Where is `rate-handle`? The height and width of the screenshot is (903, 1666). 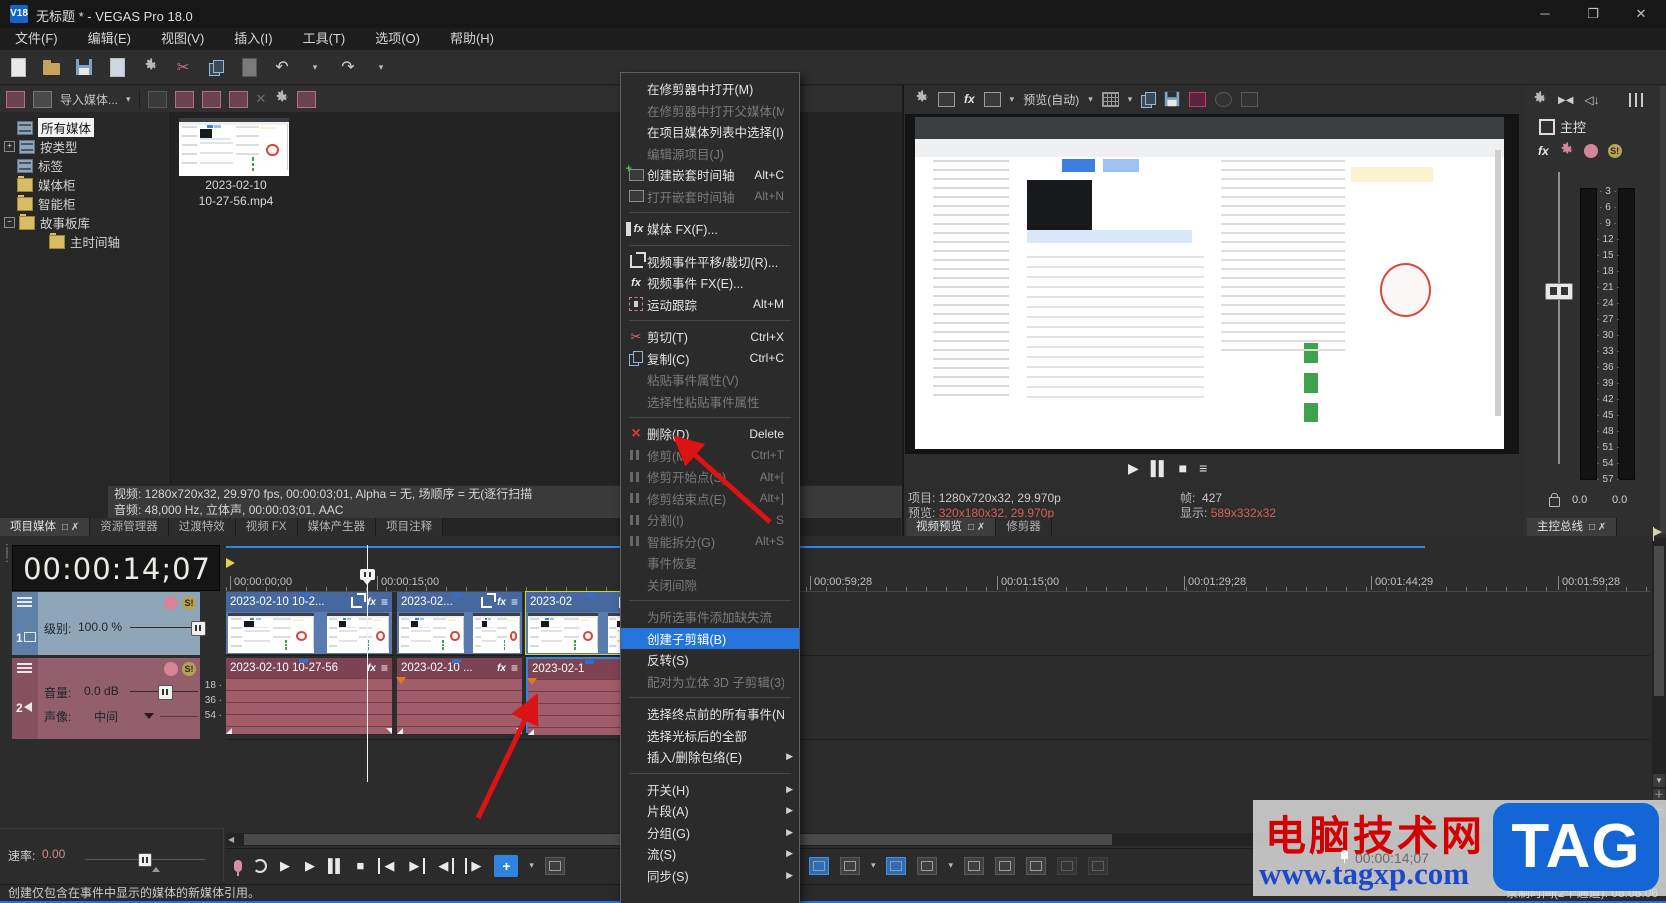
rate-handle is located at coordinates (145, 860).